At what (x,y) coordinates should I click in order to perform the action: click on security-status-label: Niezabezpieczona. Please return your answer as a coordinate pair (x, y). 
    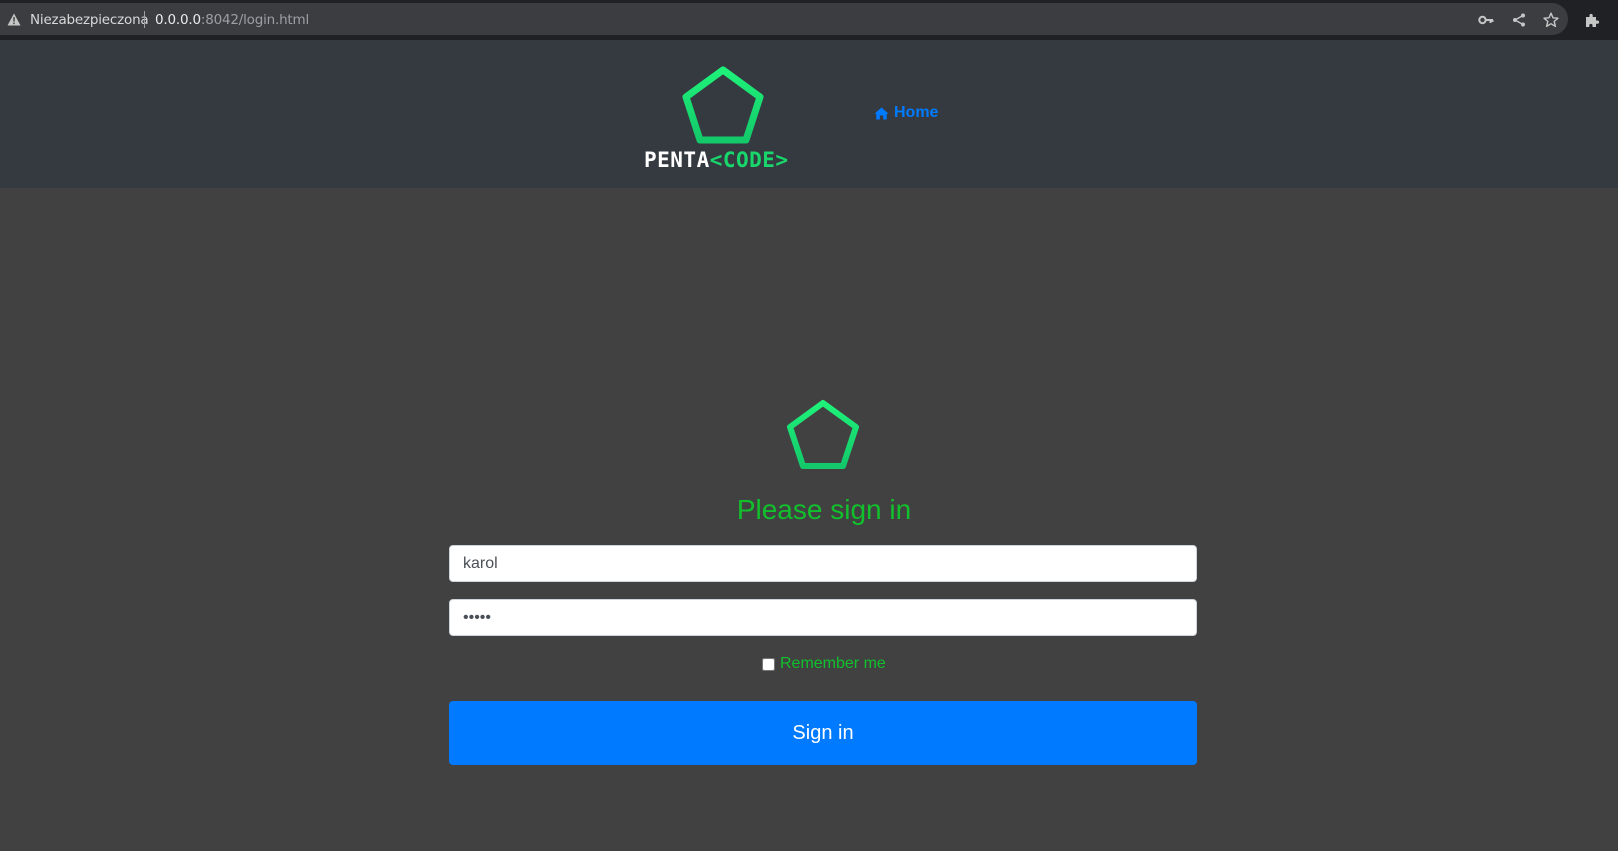
    Looking at the image, I should click on (89, 20).